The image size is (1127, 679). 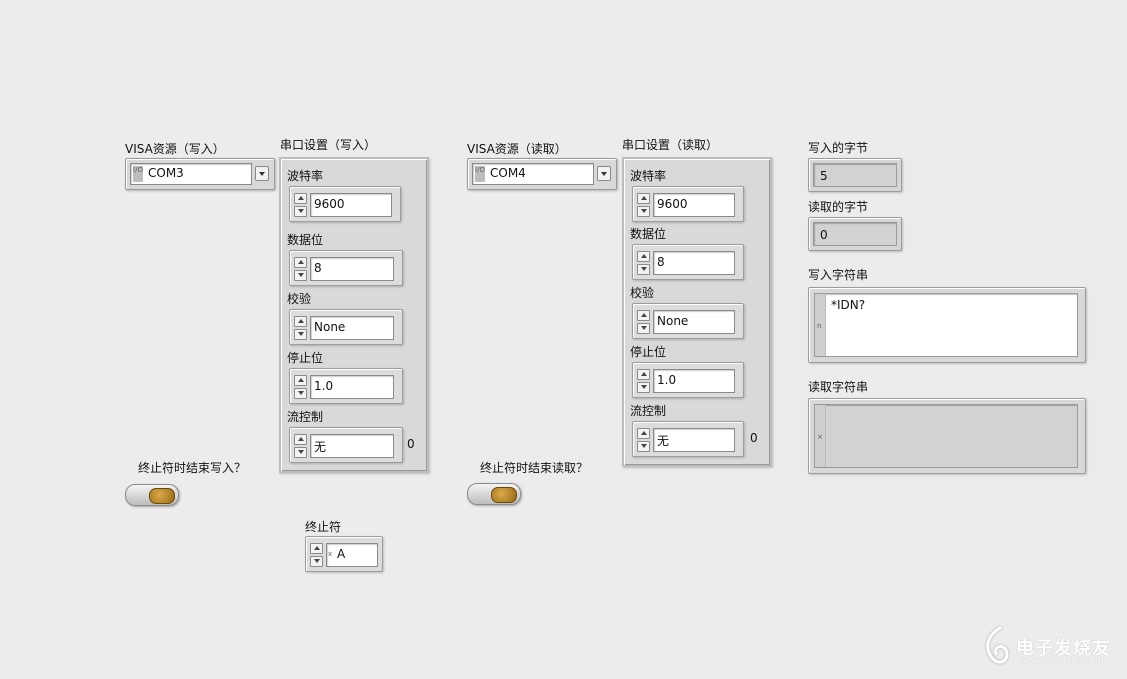 What do you see at coordinates (330, 327) in the screenshot?
I see `parity-value: None` at bounding box center [330, 327].